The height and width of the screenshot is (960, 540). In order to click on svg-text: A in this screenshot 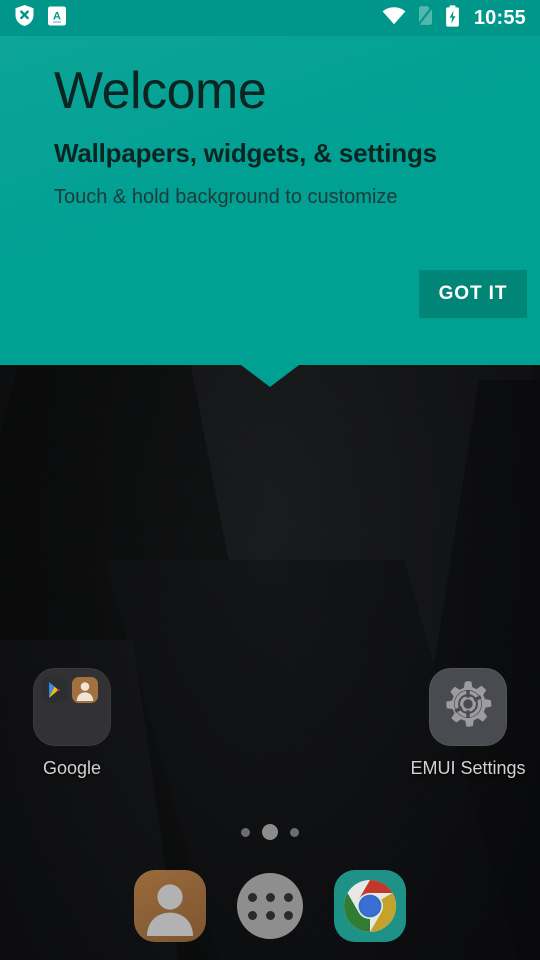, I will do `click(57, 16)`.